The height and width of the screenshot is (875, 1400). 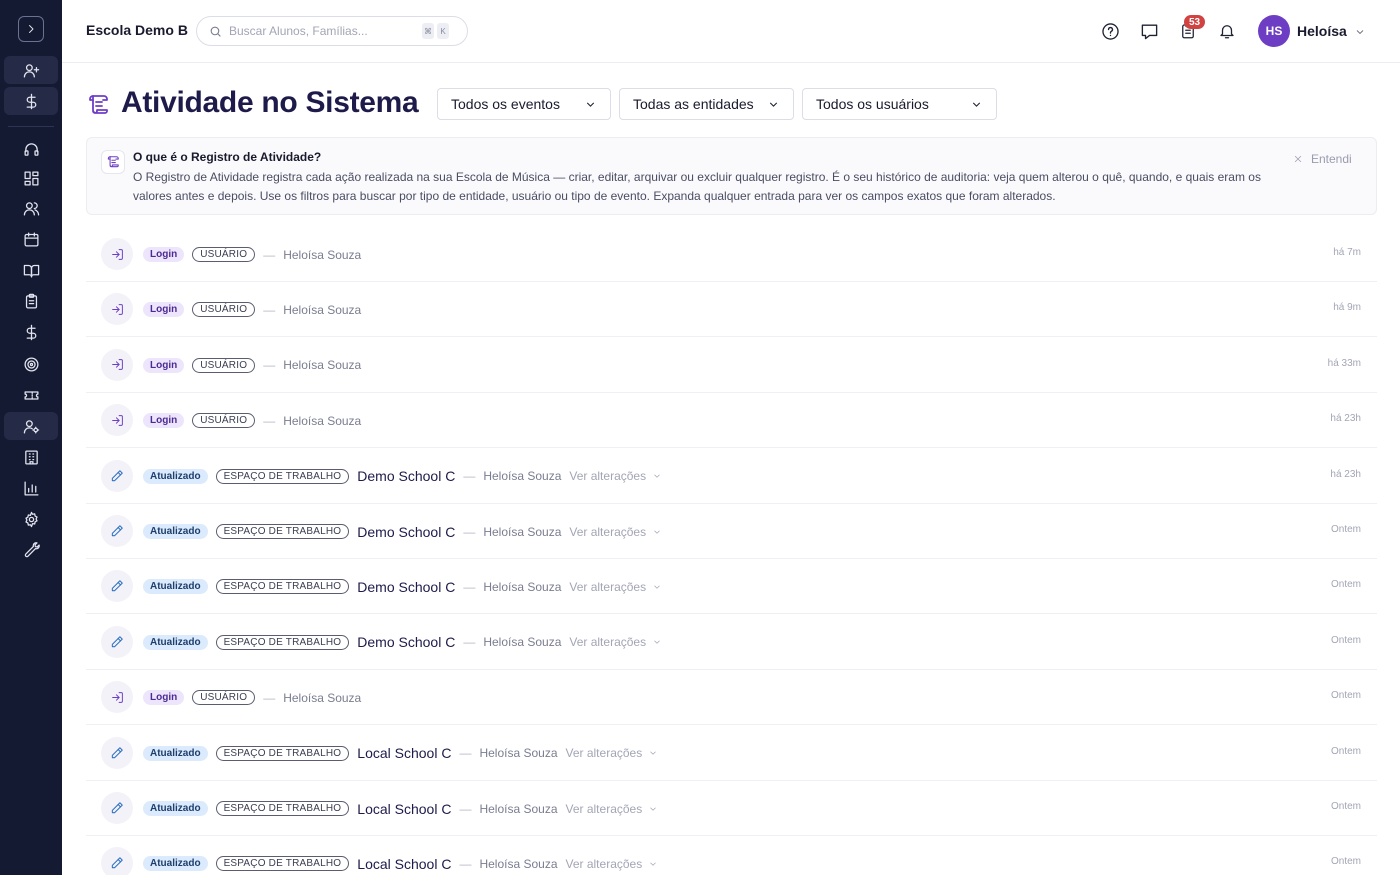 I want to click on sidebar-item-attendance, so click(x=31, y=301).